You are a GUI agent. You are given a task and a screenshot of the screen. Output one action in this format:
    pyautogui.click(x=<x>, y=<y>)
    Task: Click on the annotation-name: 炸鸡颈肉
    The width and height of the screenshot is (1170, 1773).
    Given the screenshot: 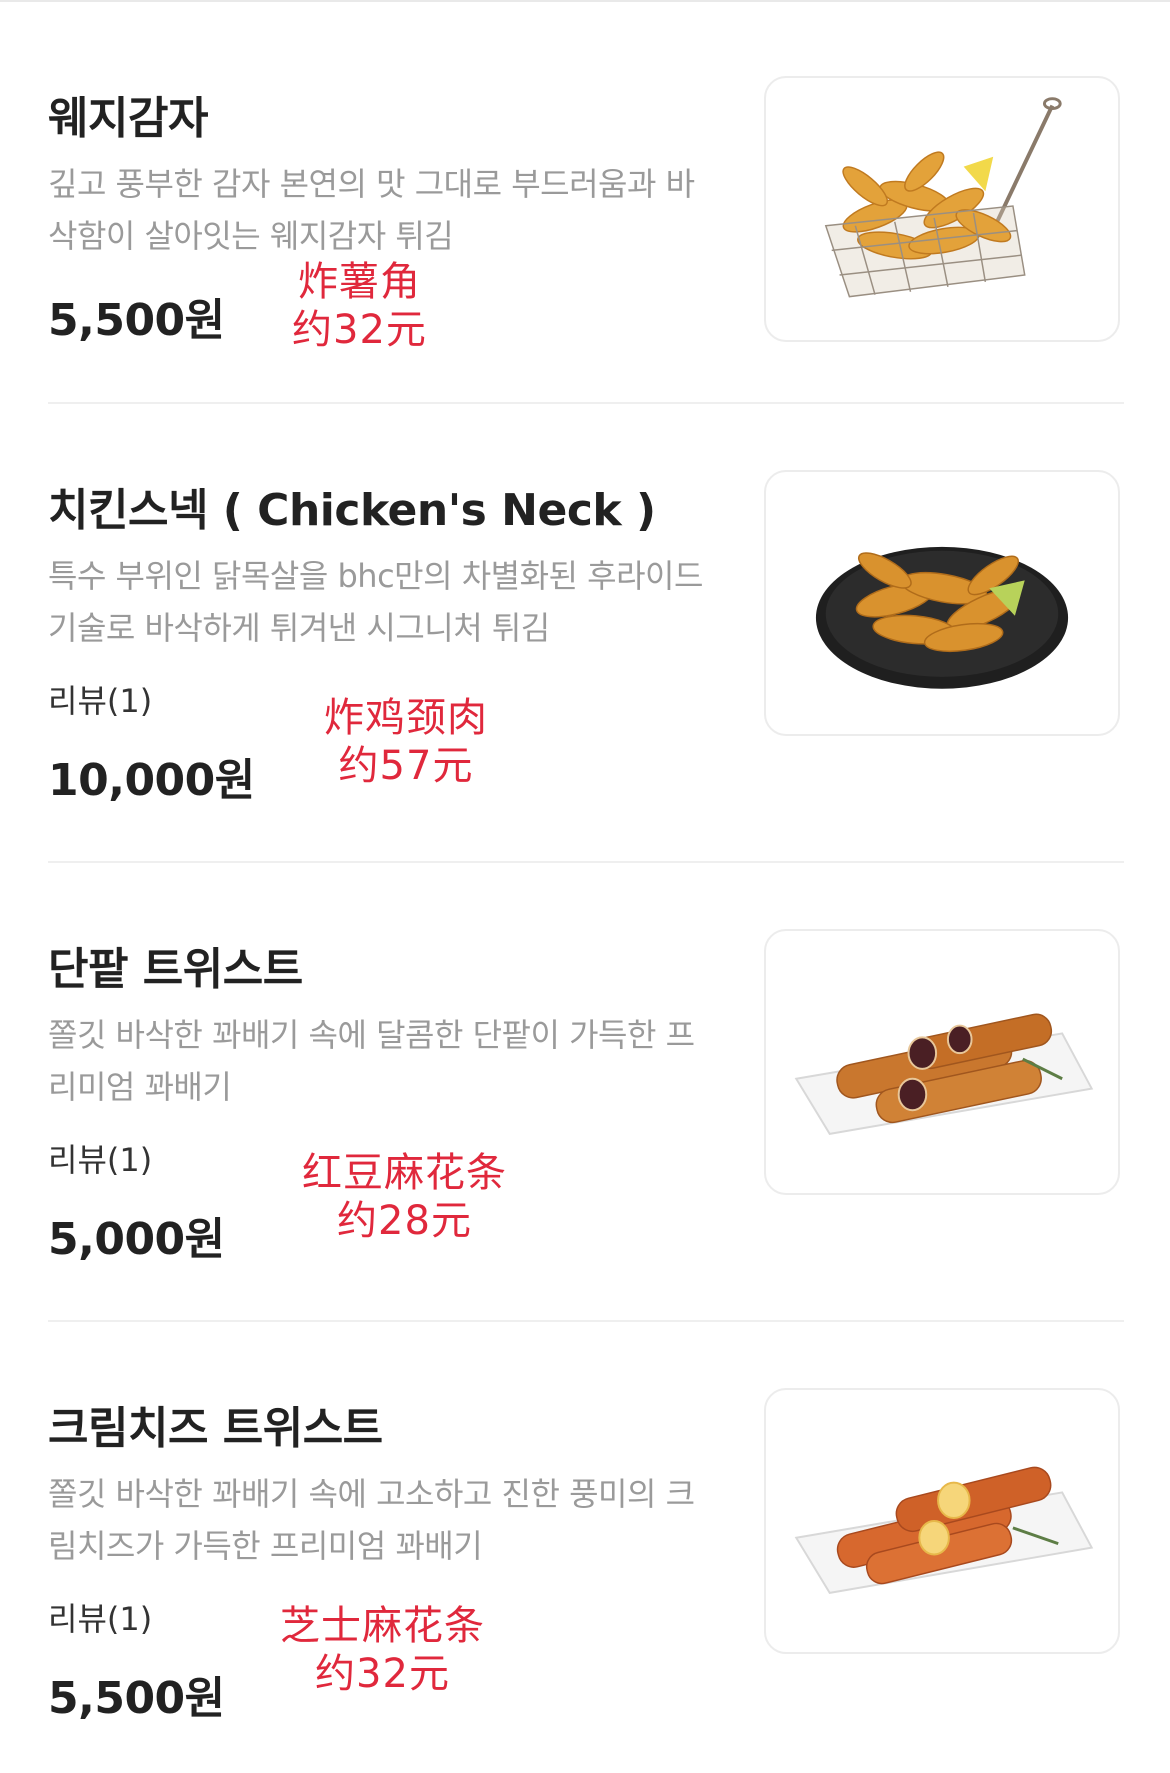 What is the action you would take?
    pyautogui.click(x=406, y=718)
    